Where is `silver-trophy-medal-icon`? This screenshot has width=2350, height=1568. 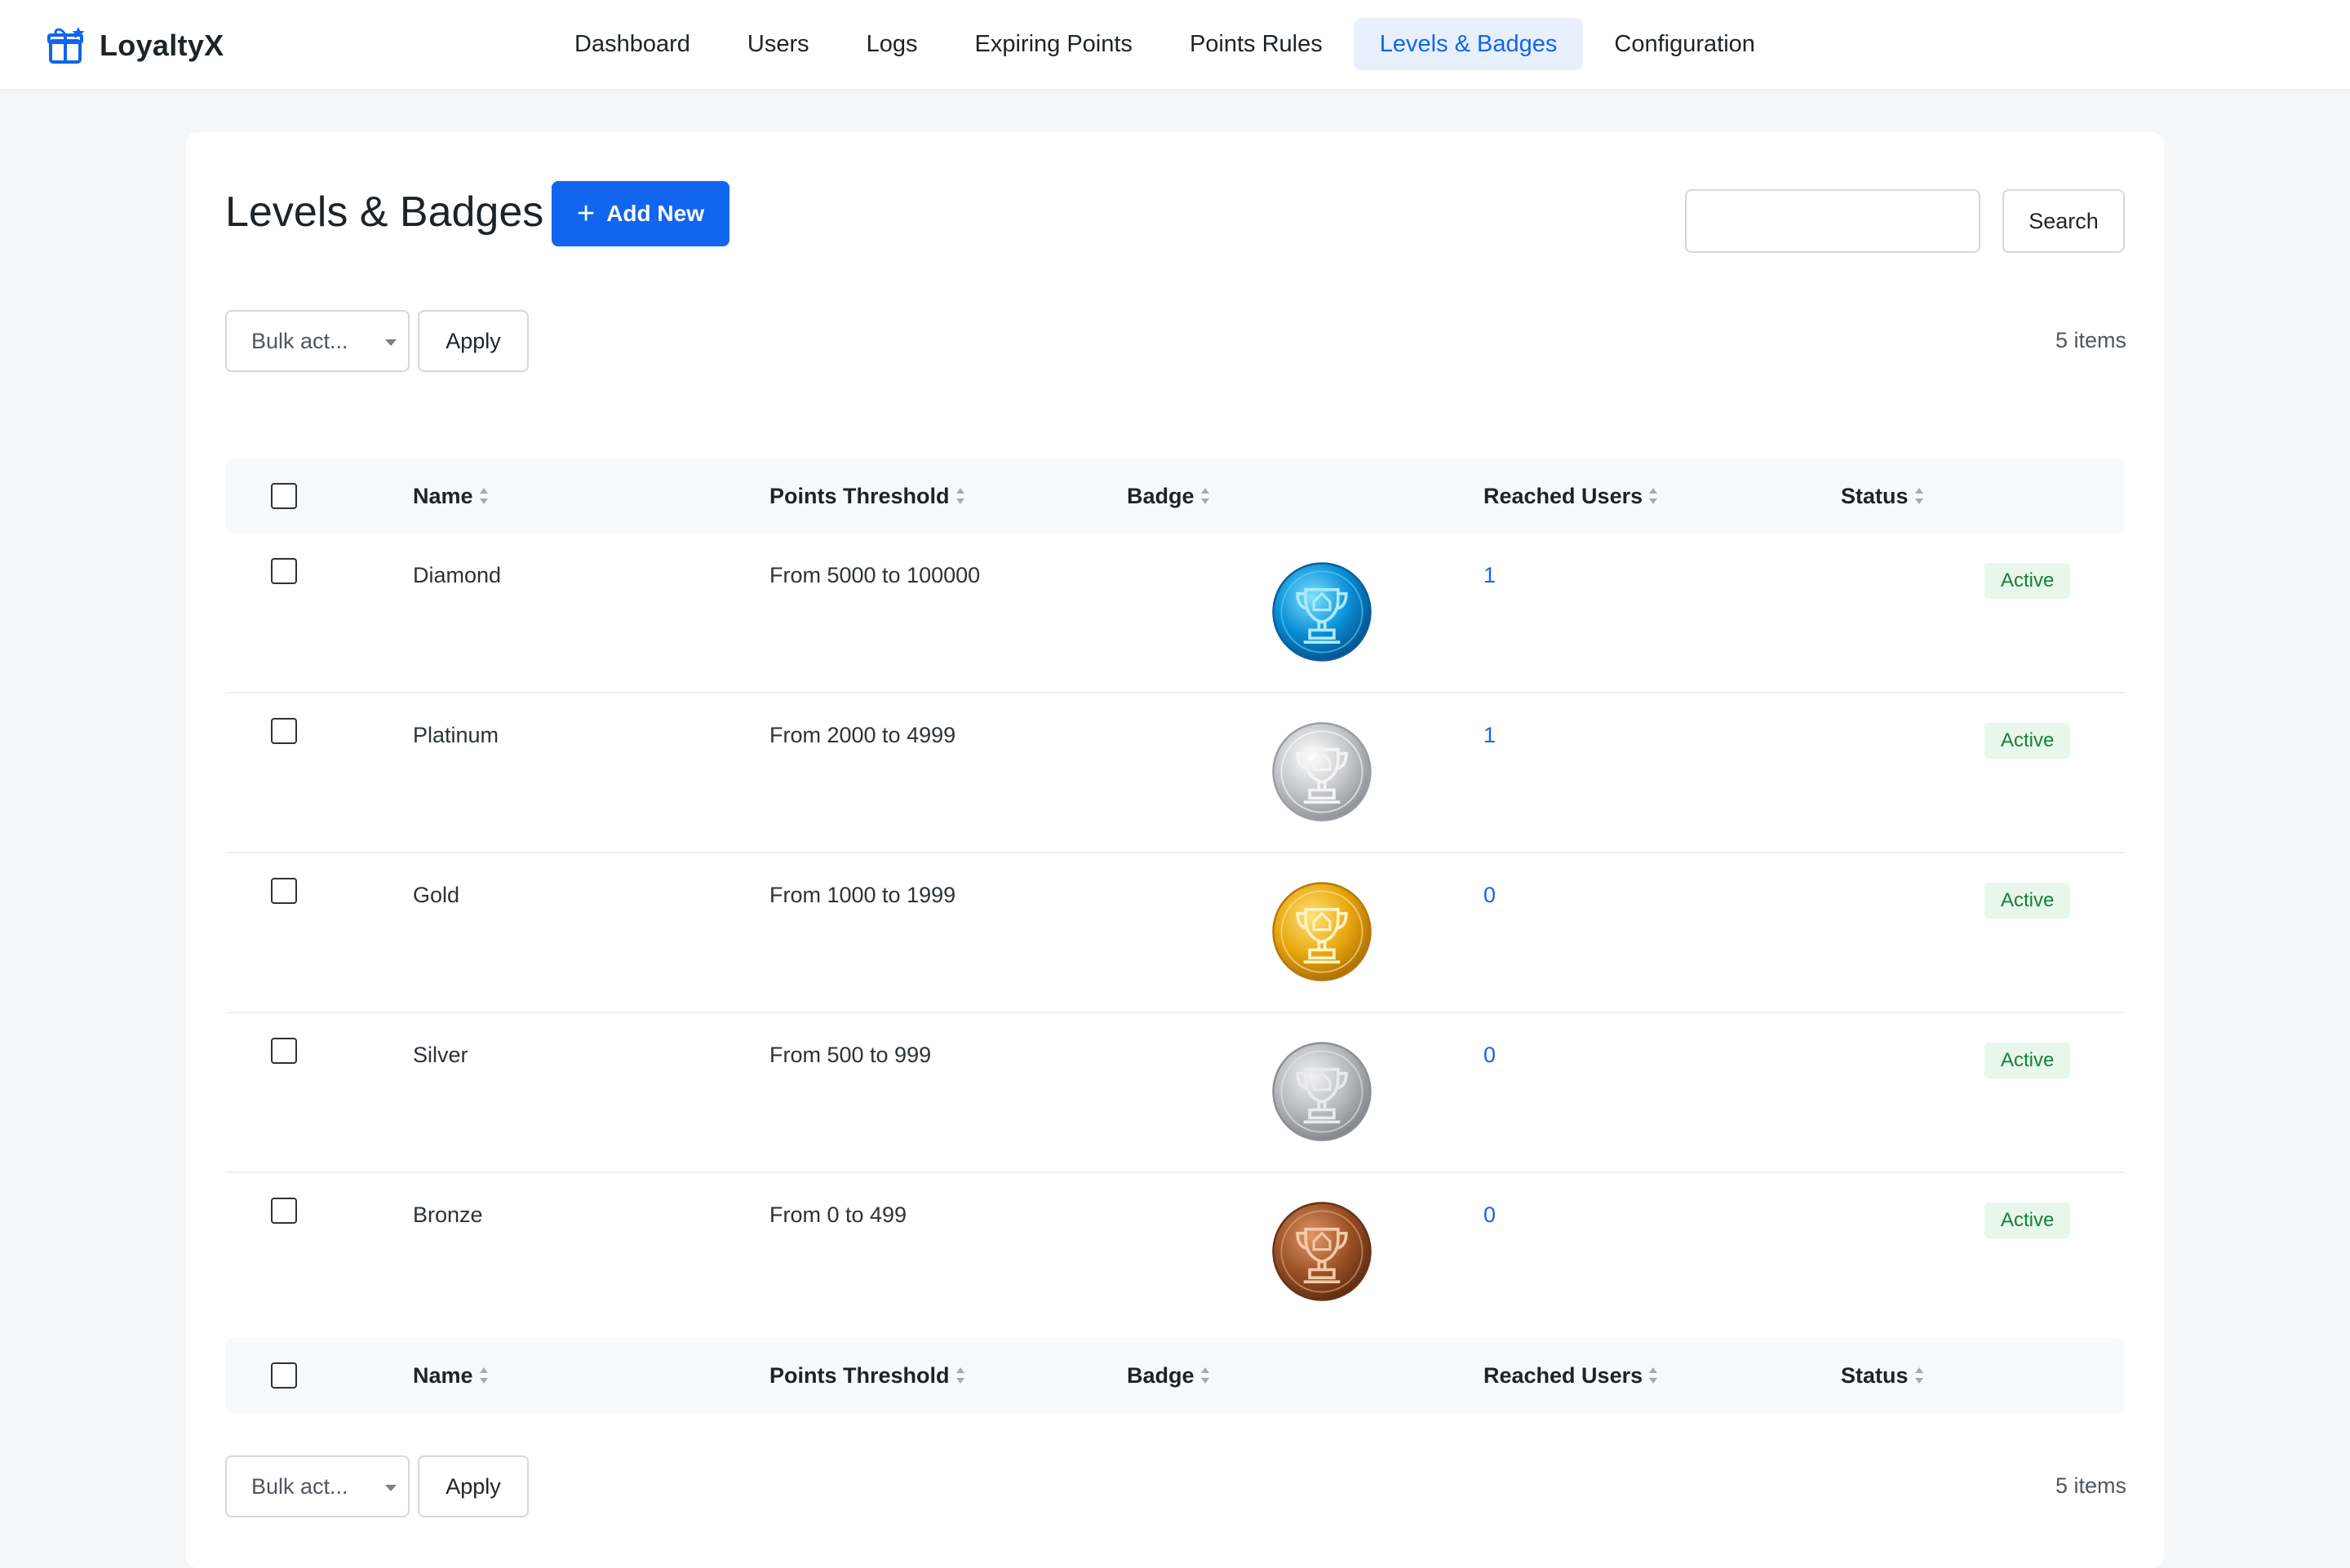
silver-trophy-medal-icon is located at coordinates (1322, 1091).